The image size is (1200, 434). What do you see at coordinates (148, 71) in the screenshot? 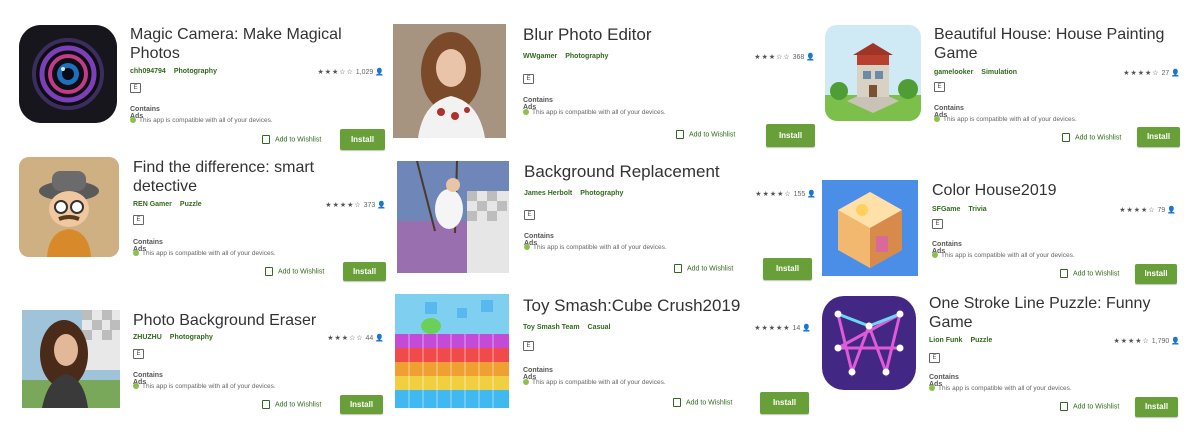
I see `developer-link: chh094794` at bounding box center [148, 71].